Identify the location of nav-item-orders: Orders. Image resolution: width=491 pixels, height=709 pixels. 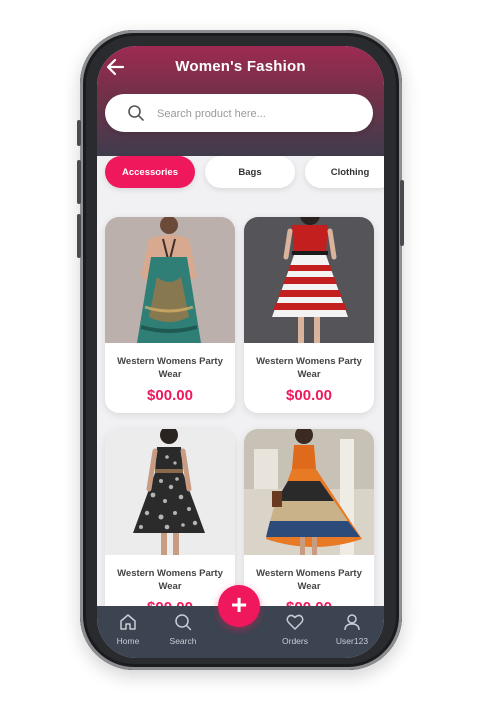
(295, 632).